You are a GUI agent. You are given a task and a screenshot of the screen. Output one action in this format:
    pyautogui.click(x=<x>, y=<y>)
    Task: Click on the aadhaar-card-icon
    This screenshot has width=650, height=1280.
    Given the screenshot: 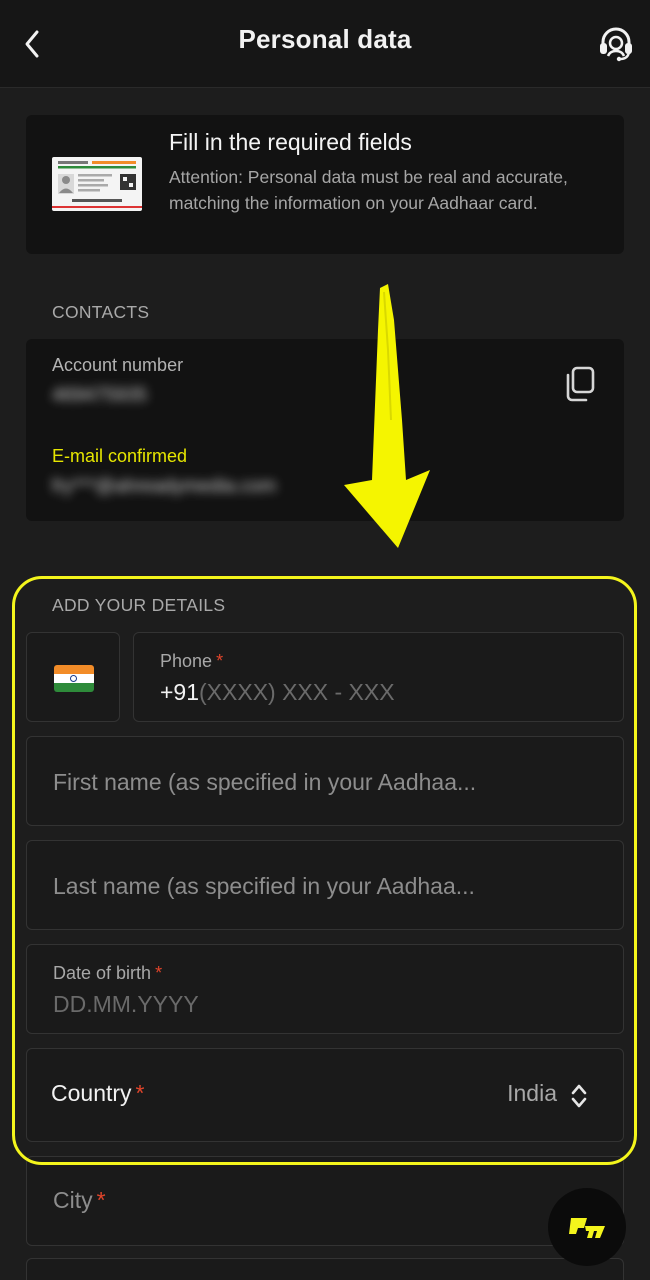 What is the action you would take?
    pyautogui.click(x=97, y=184)
    